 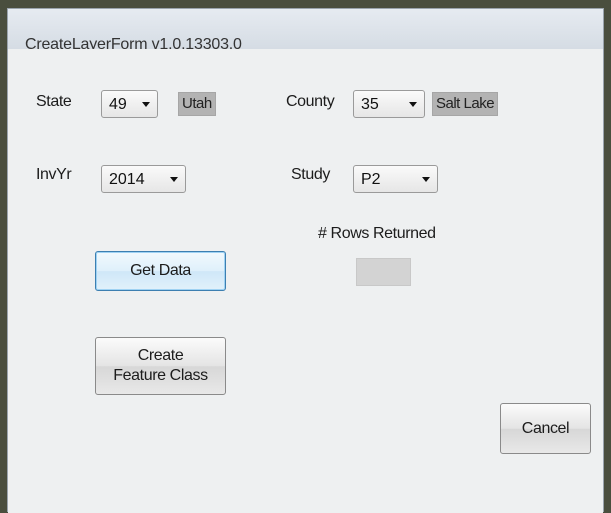 What do you see at coordinates (129, 104) in the screenshot?
I see `state-dropdown: 49` at bounding box center [129, 104].